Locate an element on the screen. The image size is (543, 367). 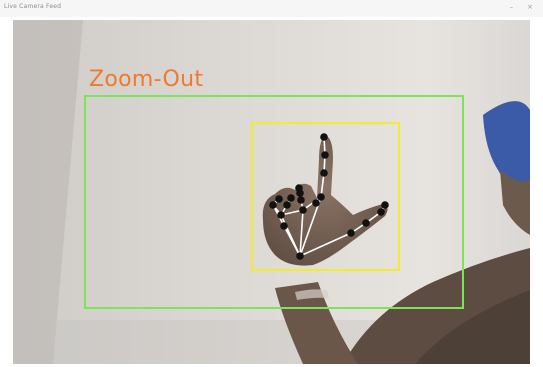
landmark-thumb-ip is located at coordinates (381, 212).